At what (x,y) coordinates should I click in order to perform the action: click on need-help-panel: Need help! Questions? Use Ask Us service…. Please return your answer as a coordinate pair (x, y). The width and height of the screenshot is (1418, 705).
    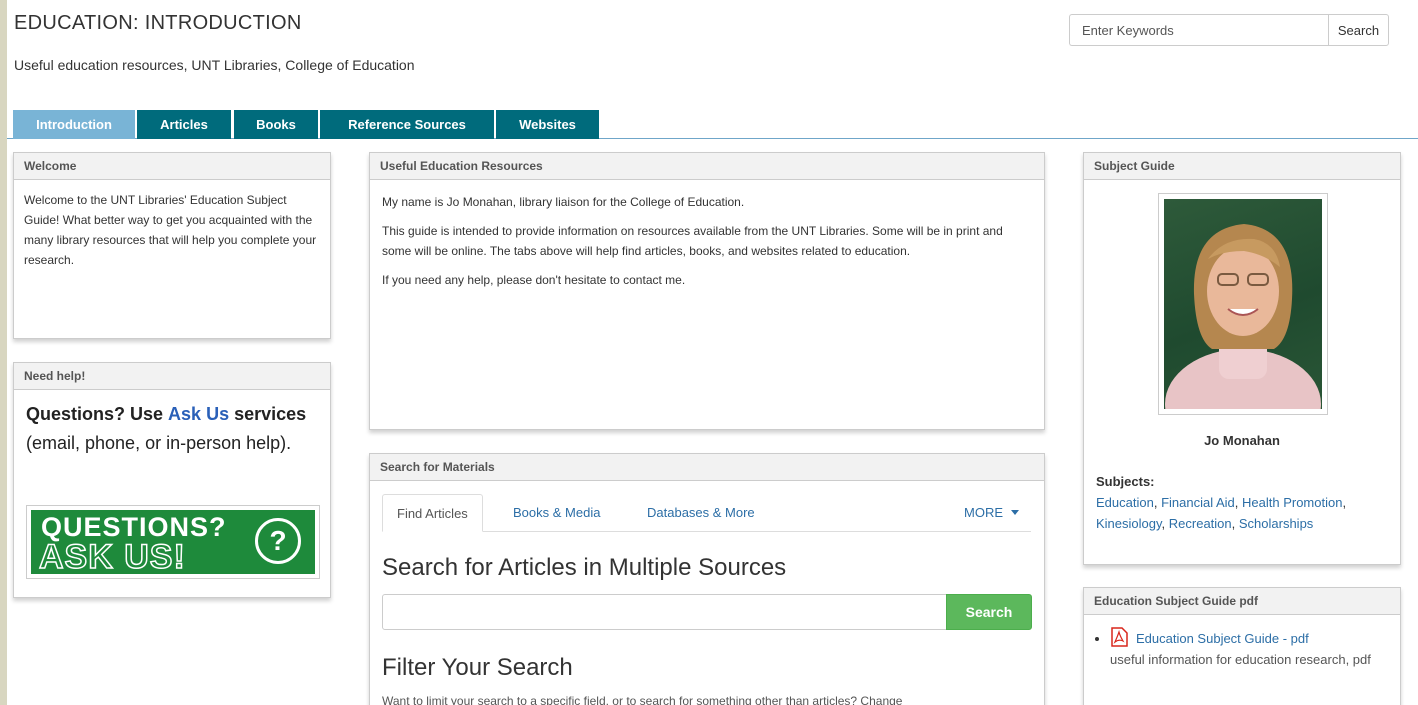
    Looking at the image, I should click on (172, 480).